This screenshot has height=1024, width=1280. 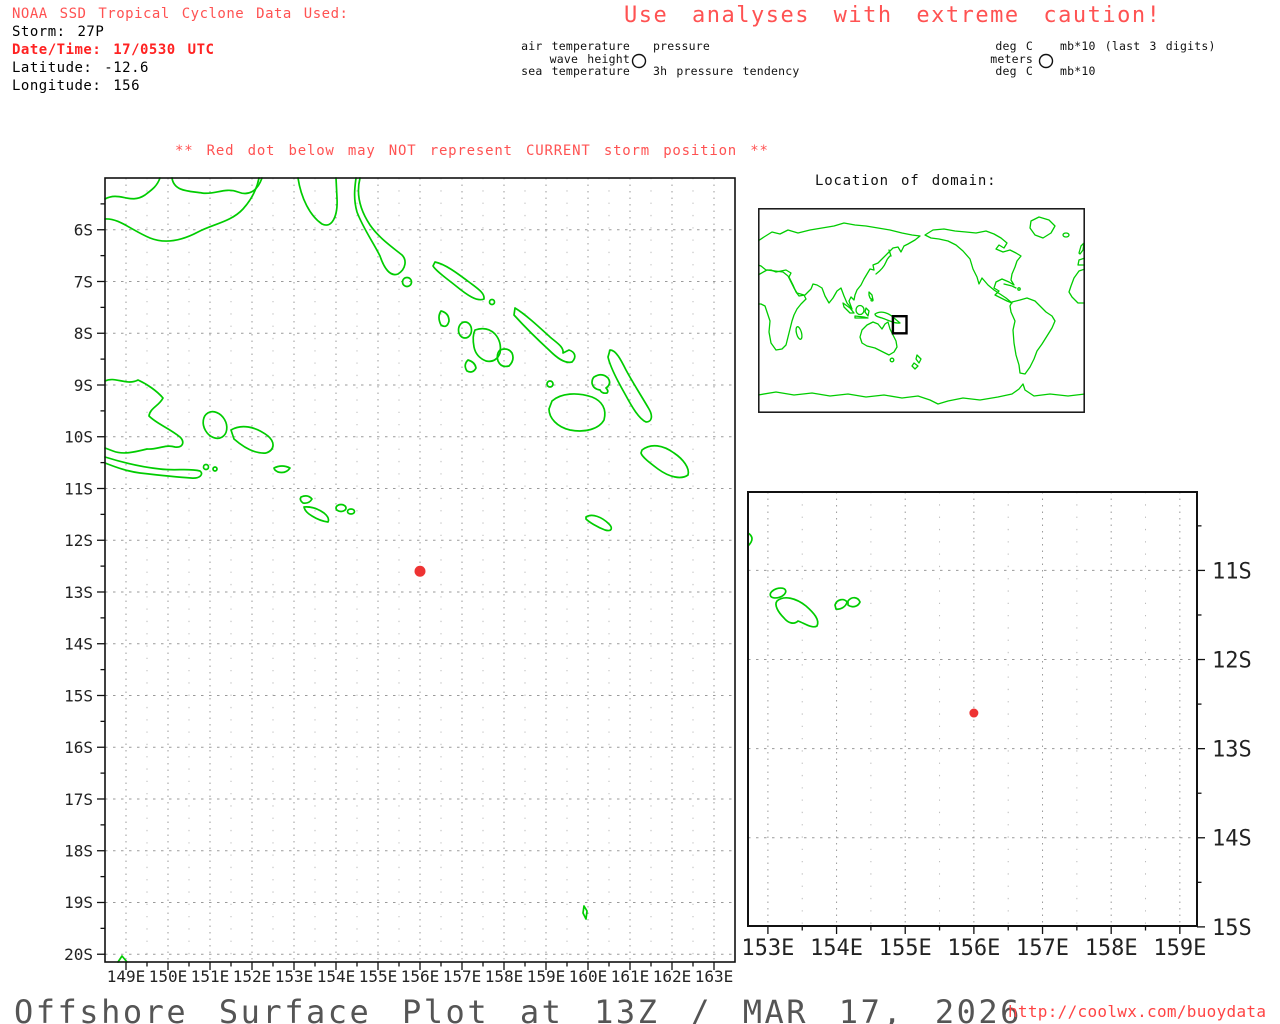 What do you see at coordinates (956, 59) in the screenshot?
I see `legend-units-left: deg C meters deg C` at bounding box center [956, 59].